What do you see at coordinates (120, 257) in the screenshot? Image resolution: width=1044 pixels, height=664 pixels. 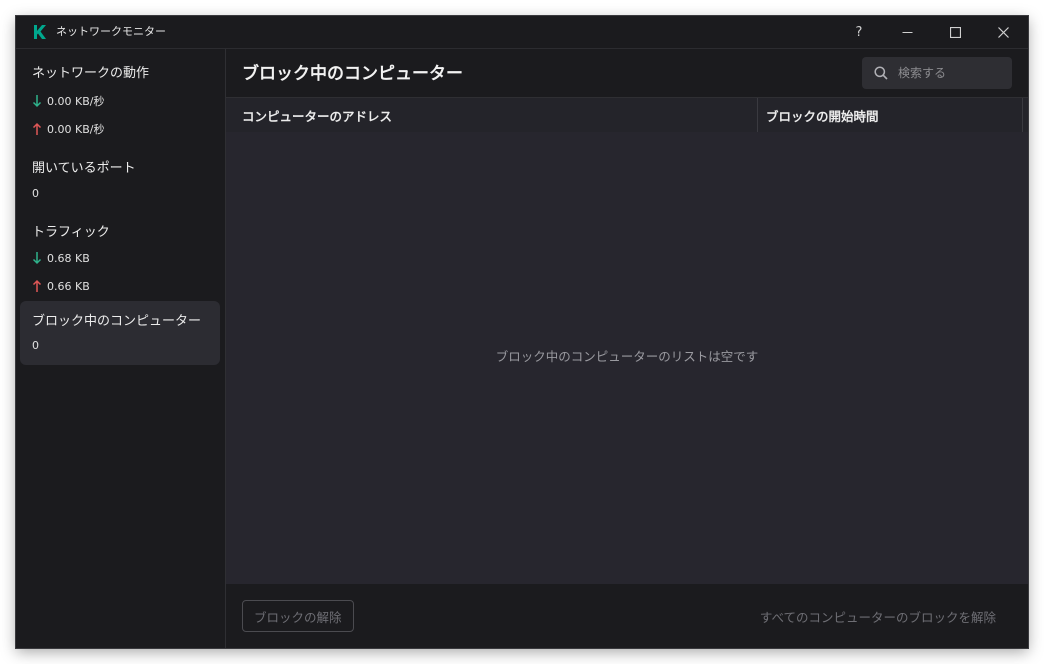 I see `sidebar-item-traffic: トラフィック 0.68 KB 0.66 KB` at bounding box center [120, 257].